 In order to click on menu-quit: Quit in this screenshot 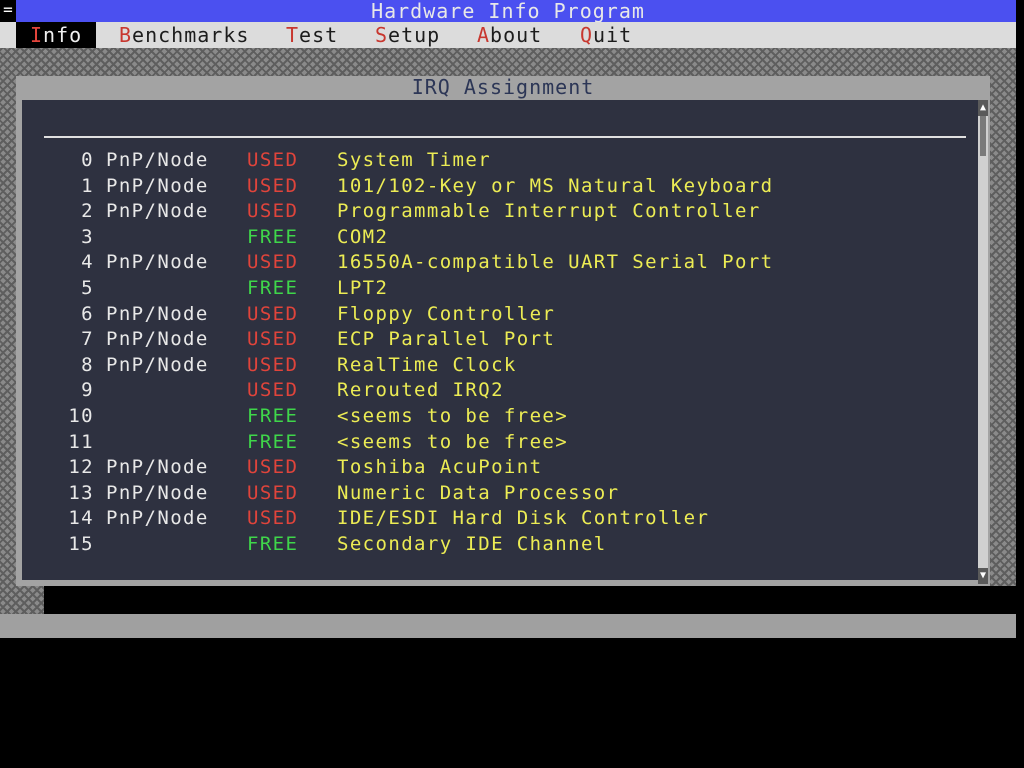, I will do `click(606, 35)`.